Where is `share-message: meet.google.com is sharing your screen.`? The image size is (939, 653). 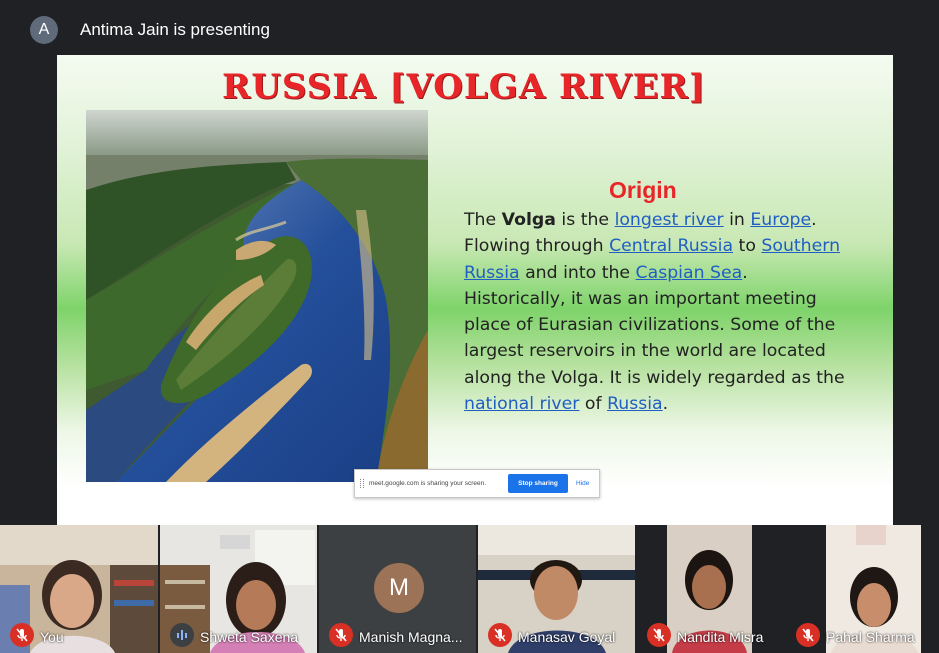 share-message: meet.google.com is sharing your screen. is located at coordinates (428, 483).